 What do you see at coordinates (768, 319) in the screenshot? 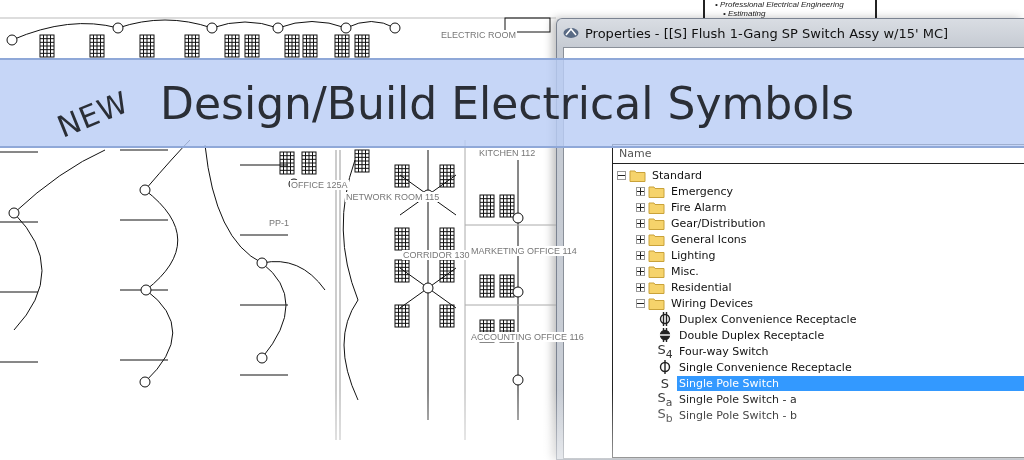
I see `tree-item: Duplex Convenience Receptacle` at bounding box center [768, 319].